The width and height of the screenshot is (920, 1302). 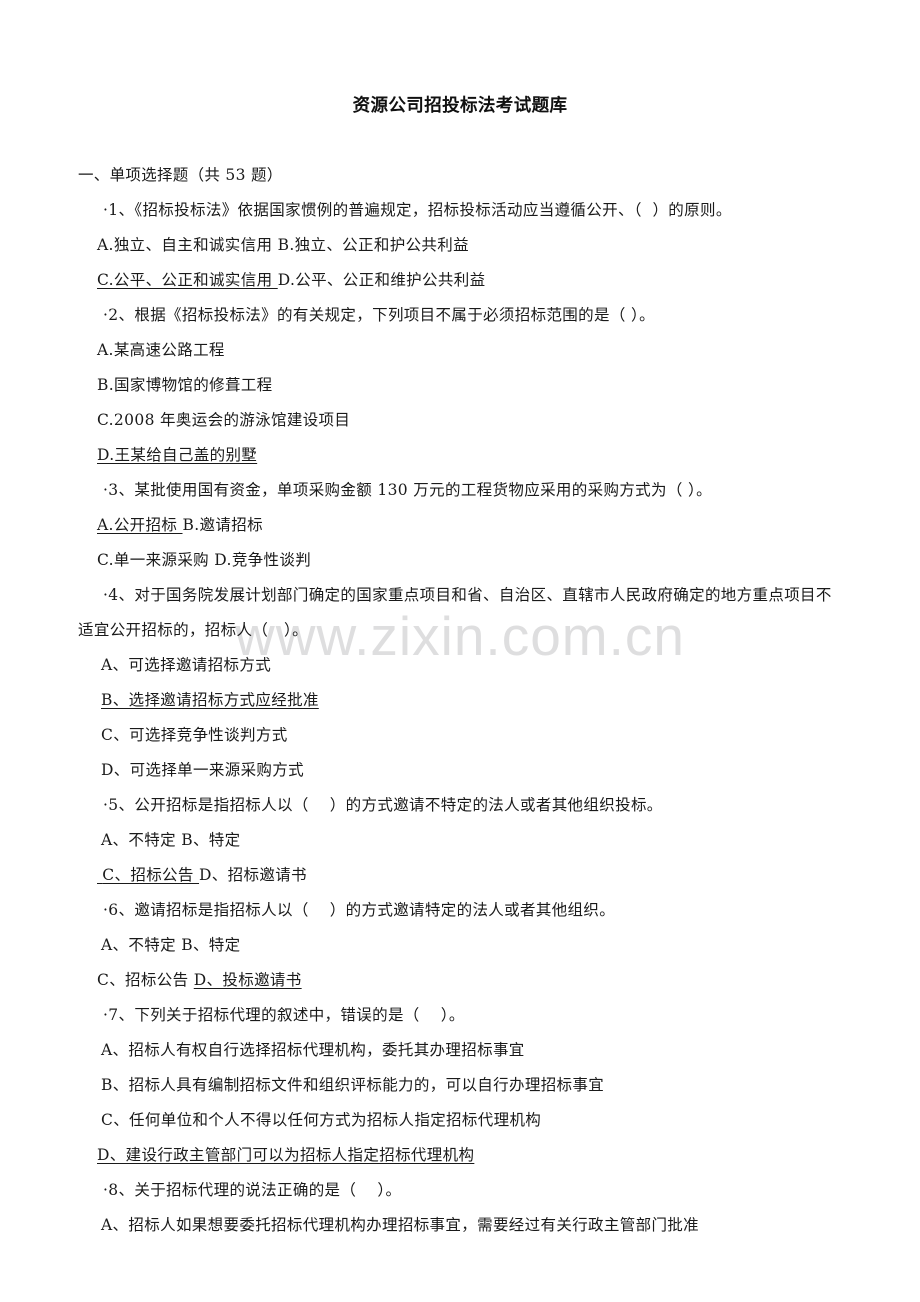 I want to click on option-line: A、招标人如果想要委托招标代理机构办理招标事宜，需要经过有关行政主管部门批准, so click(x=510, y=1225).